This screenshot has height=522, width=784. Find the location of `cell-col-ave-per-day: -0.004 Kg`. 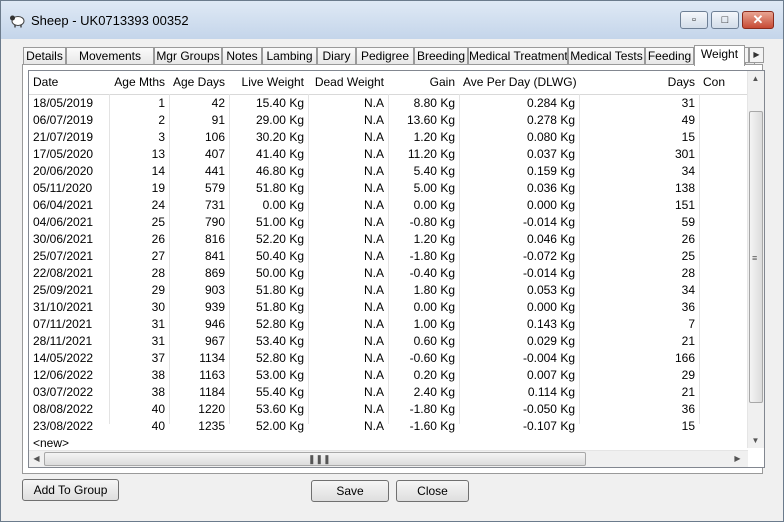

cell-col-ave-per-day: -0.004 Kg is located at coordinates (519, 358).